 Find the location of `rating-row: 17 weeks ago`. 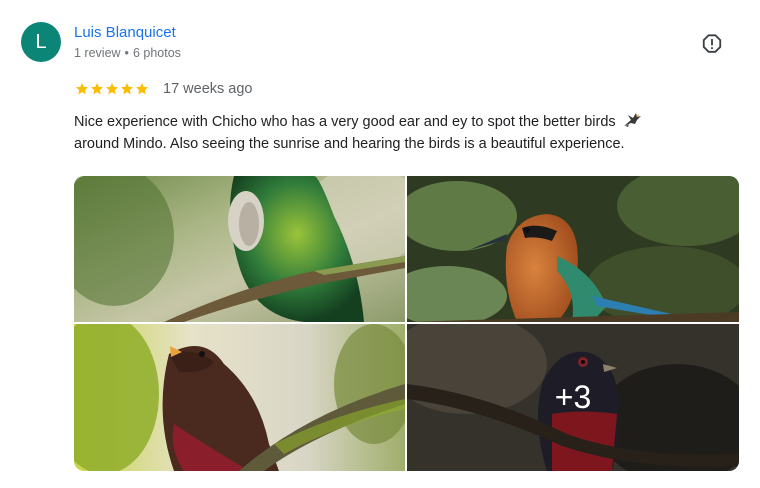

rating-row: 17 weeks ago is located at coordinates (163, 89).